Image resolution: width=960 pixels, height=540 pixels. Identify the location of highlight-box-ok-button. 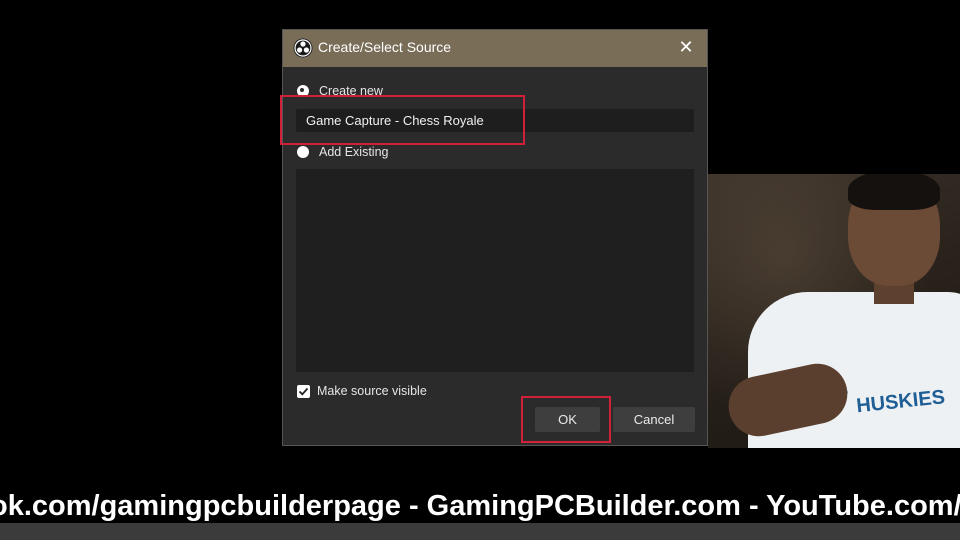
(566, 419).